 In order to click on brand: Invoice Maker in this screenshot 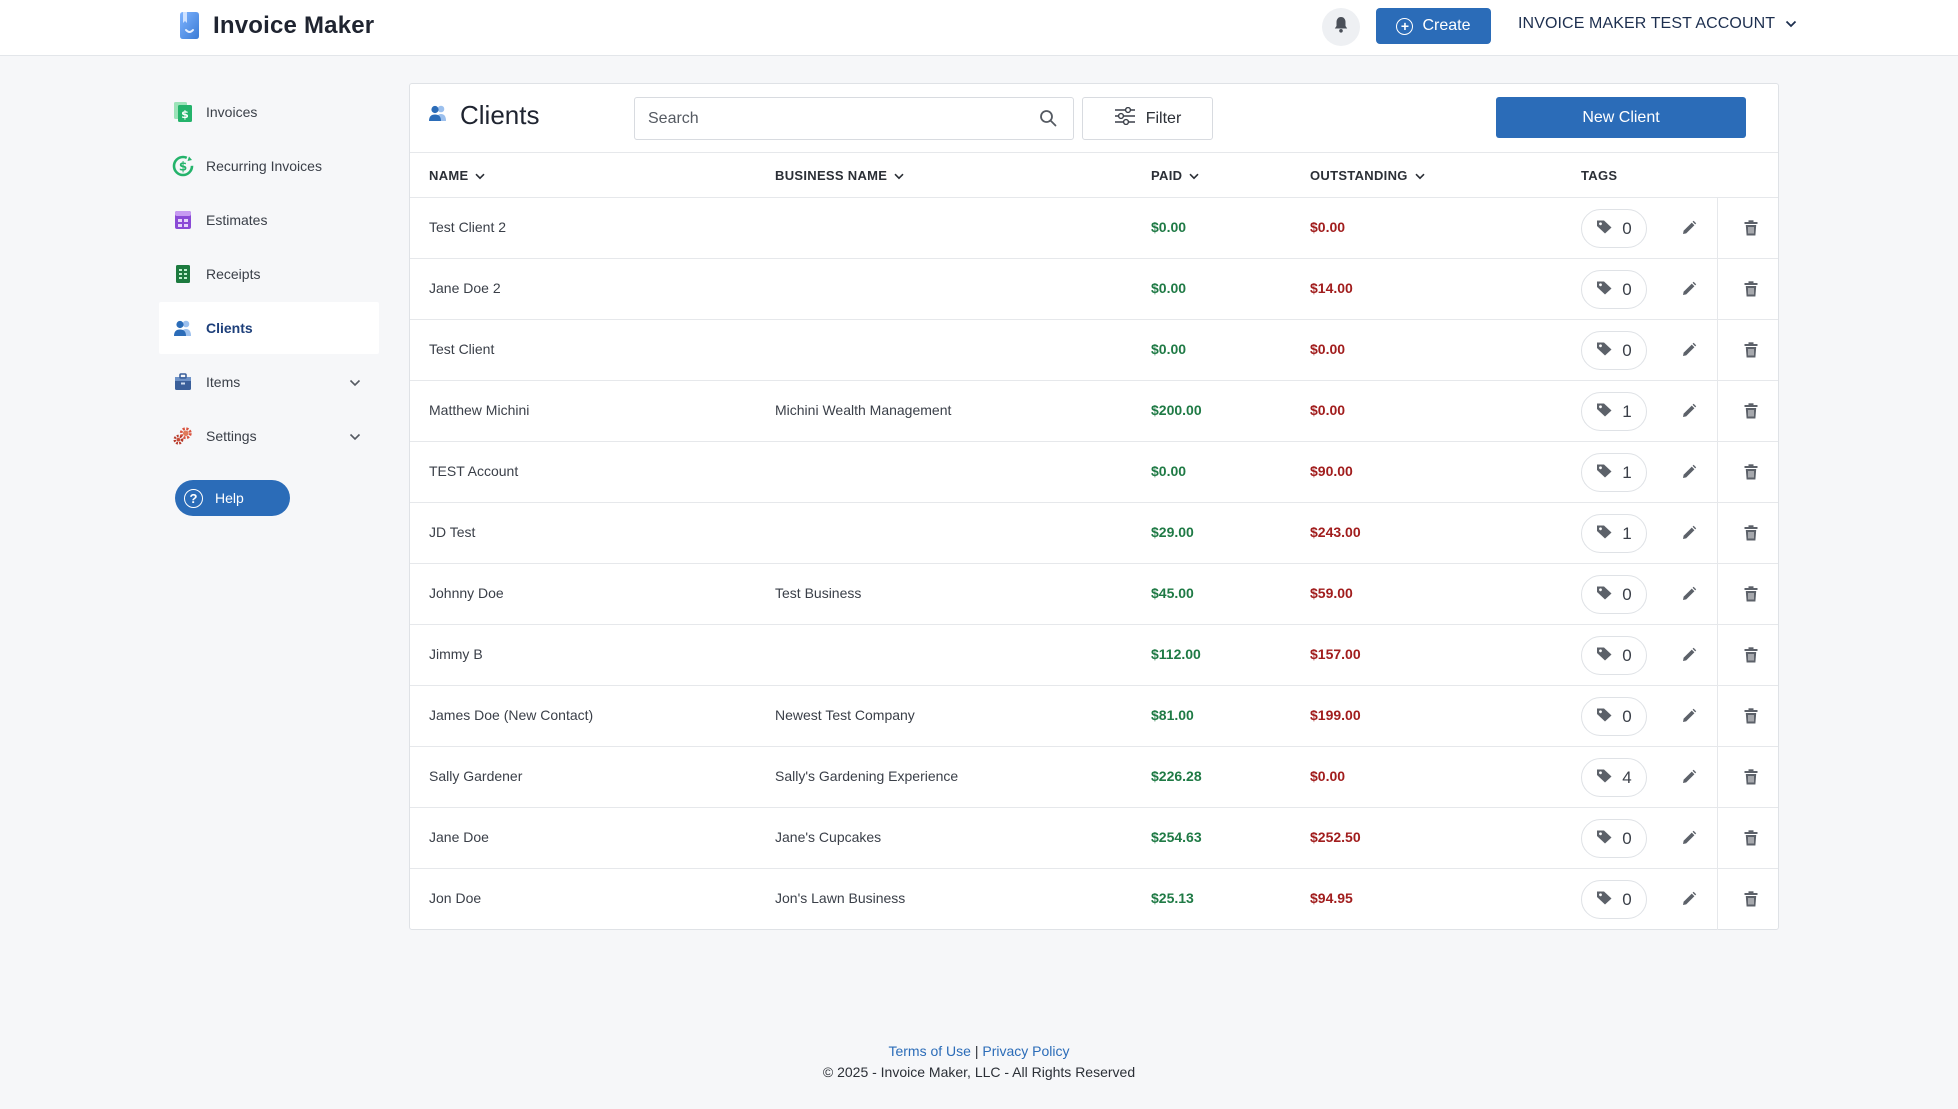, I will do `click(275, 25)`.